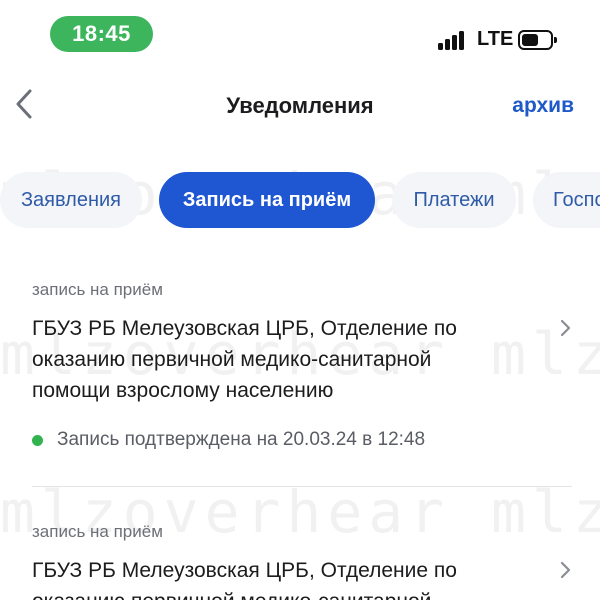 This screenshot has height=600, width=600. I want to click on status-dot-icon, so click(37, 440).